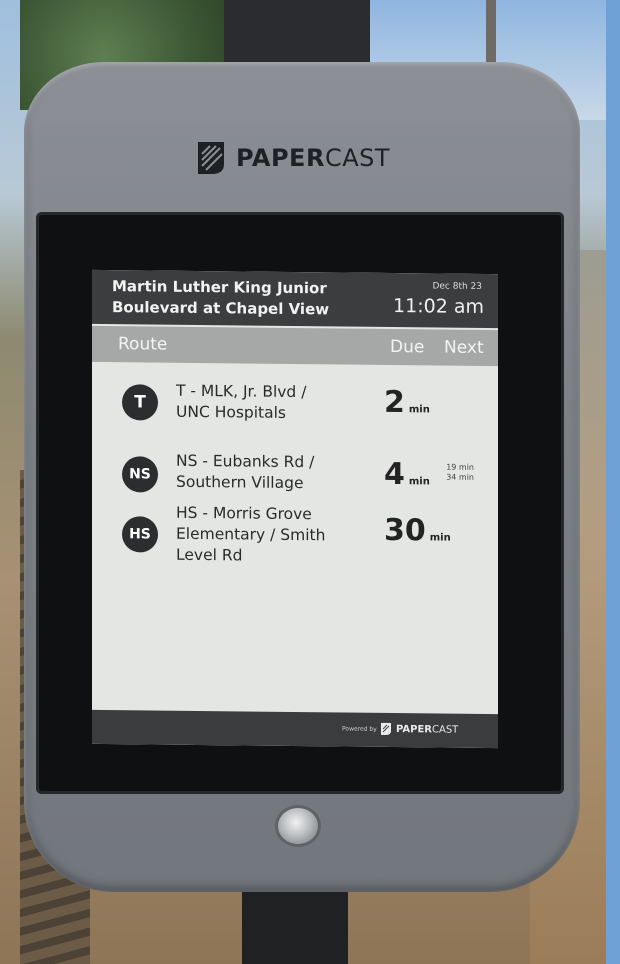  I want to click on column-next: Next, so click(464, 347).